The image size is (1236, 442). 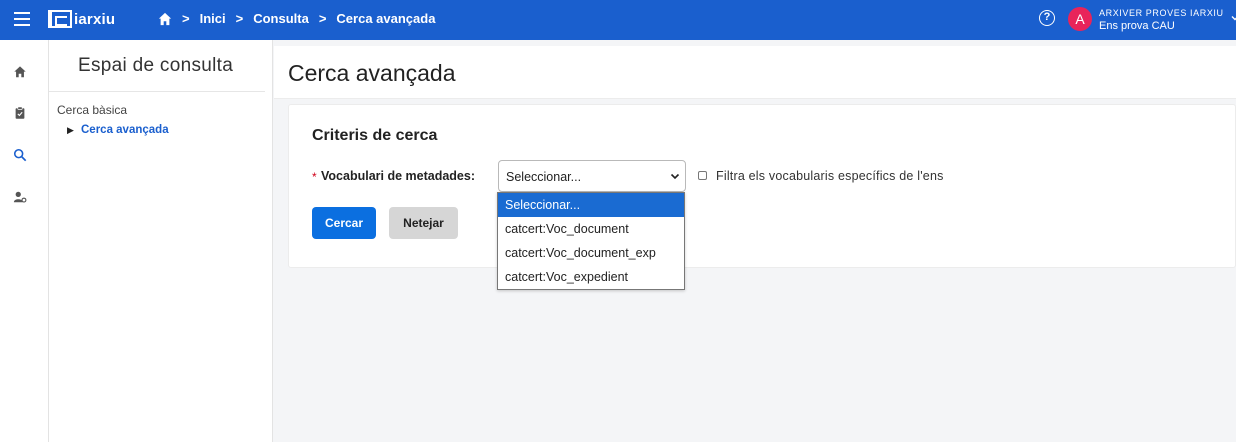 What do you see at coordinates (314, 177) in the screenshot?
I see `required-marker: *` at bounding box center [314, 177].